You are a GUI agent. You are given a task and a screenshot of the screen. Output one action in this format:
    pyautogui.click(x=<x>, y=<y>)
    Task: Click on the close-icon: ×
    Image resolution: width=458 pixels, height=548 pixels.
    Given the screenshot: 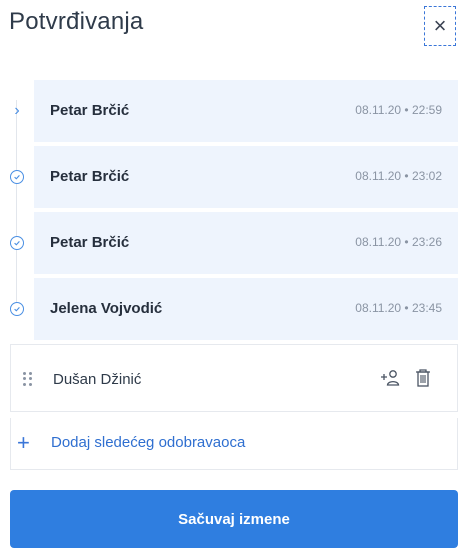 What is the action you would take?
    pyautogui.click(x=440, y=25)
    